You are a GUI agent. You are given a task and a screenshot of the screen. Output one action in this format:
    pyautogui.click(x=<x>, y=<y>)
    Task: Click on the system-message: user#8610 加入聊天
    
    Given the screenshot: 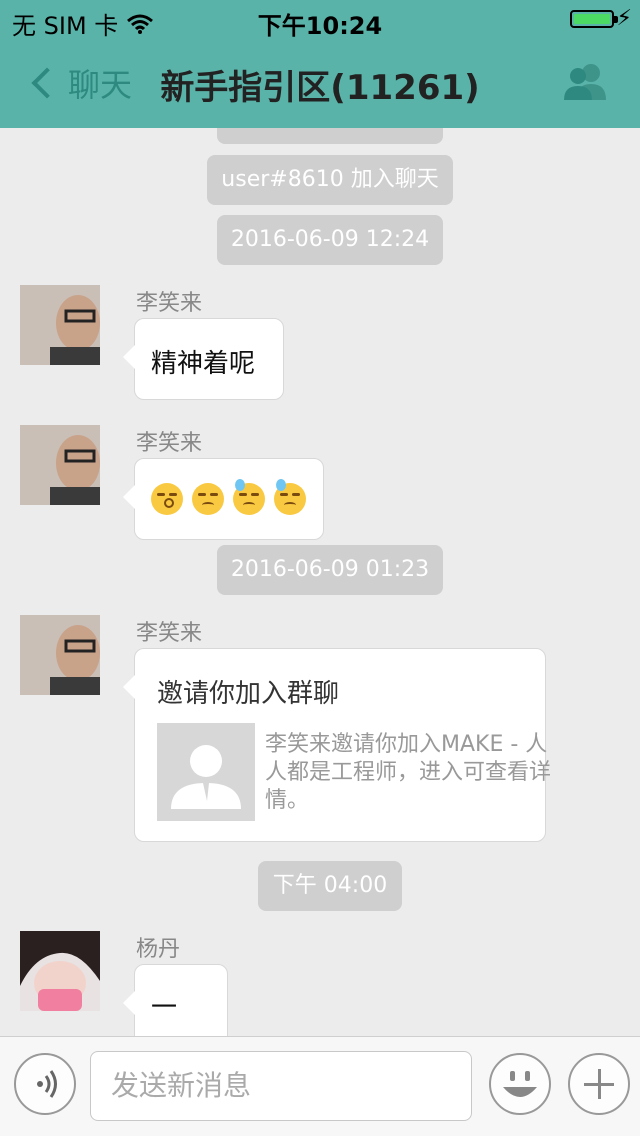 What is the action you would take?
    pyautogui.click(x=330, y=180)
    